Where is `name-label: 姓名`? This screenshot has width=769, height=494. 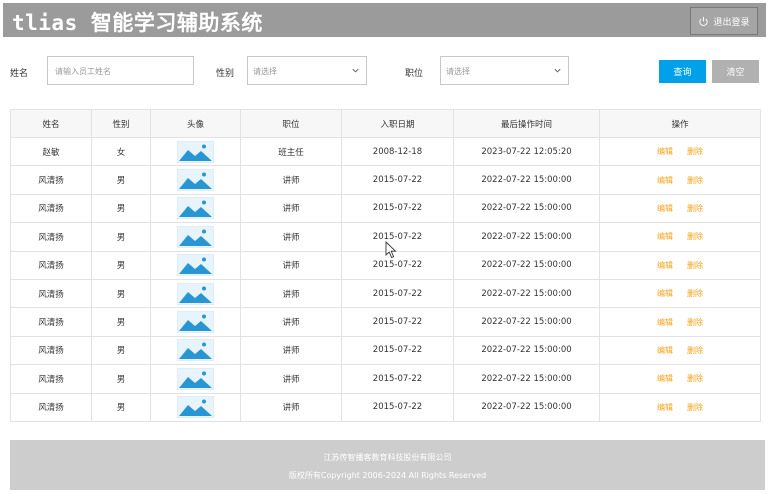
name-label: 姓名 is located at coordinates (19, 74).